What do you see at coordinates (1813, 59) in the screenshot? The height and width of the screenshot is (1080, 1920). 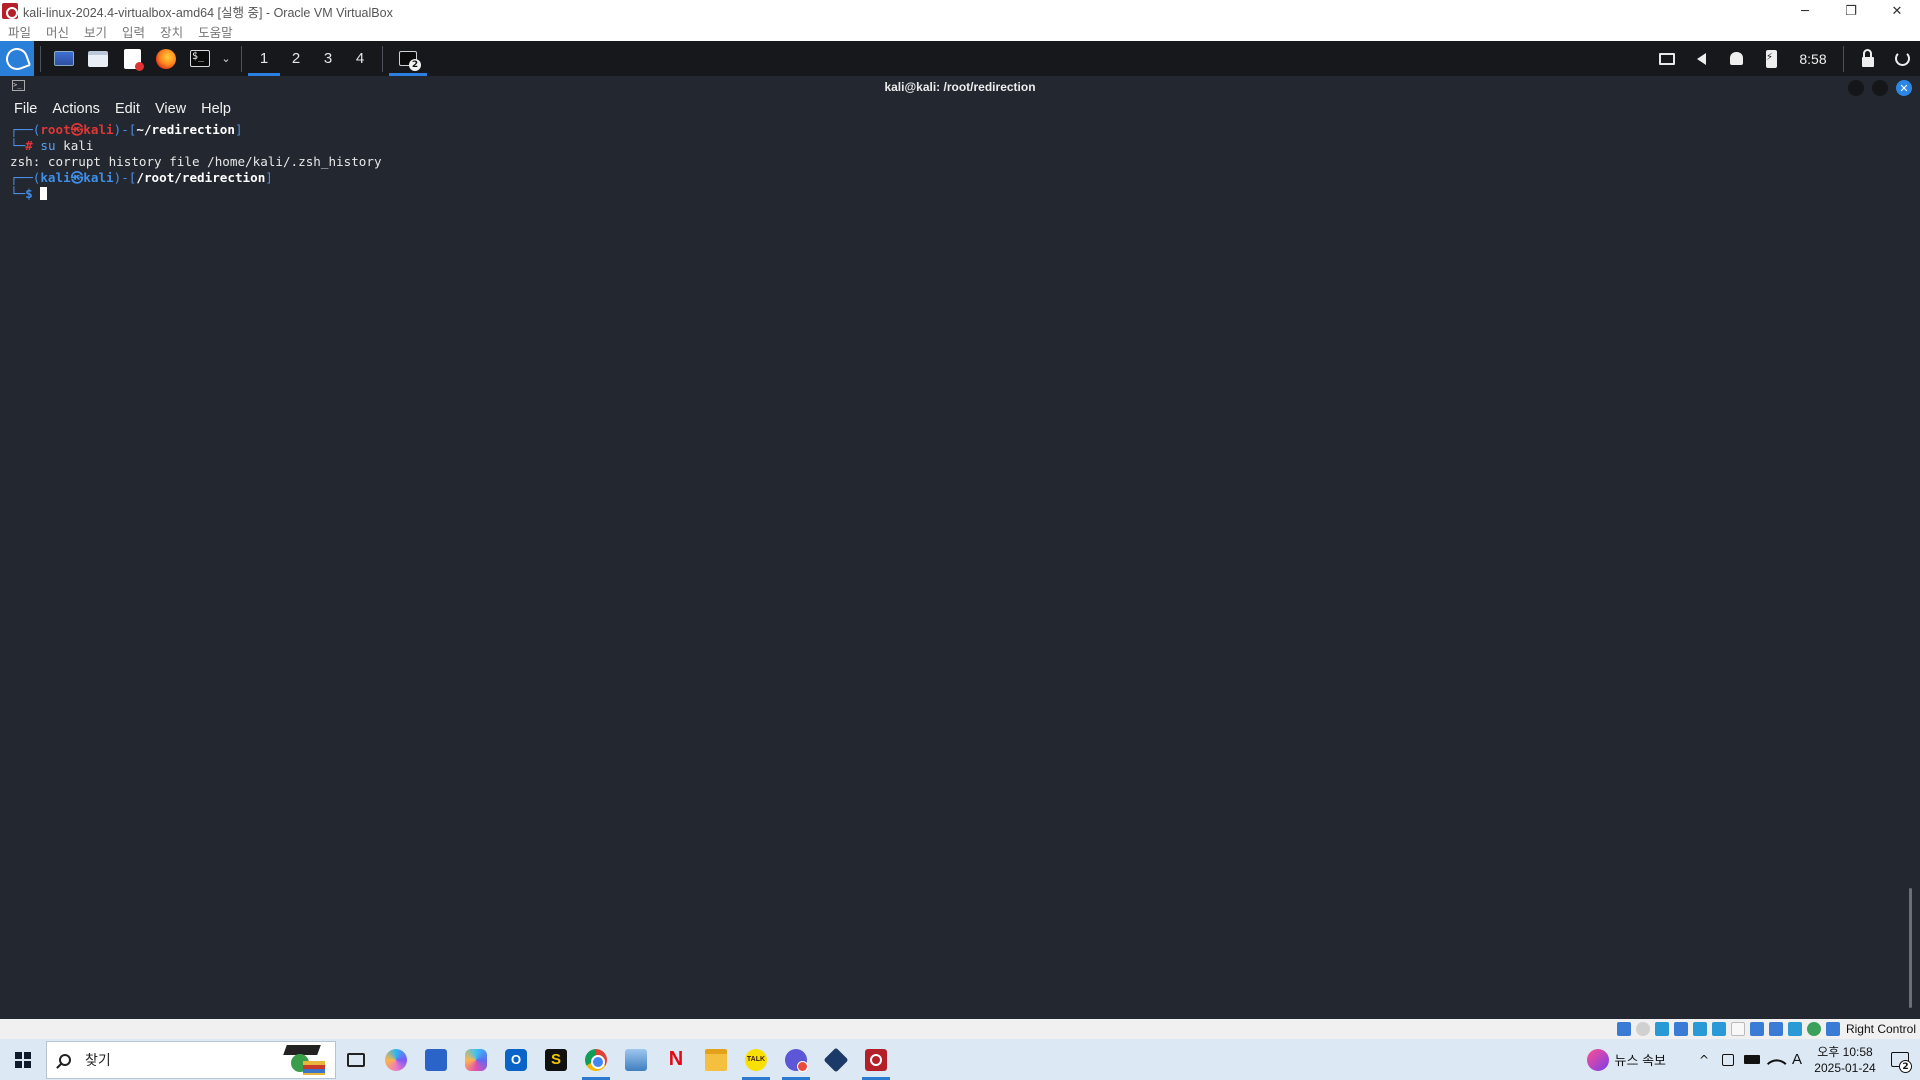 I see `panel-clock: 8:58` at bounding box center [1813, 59].